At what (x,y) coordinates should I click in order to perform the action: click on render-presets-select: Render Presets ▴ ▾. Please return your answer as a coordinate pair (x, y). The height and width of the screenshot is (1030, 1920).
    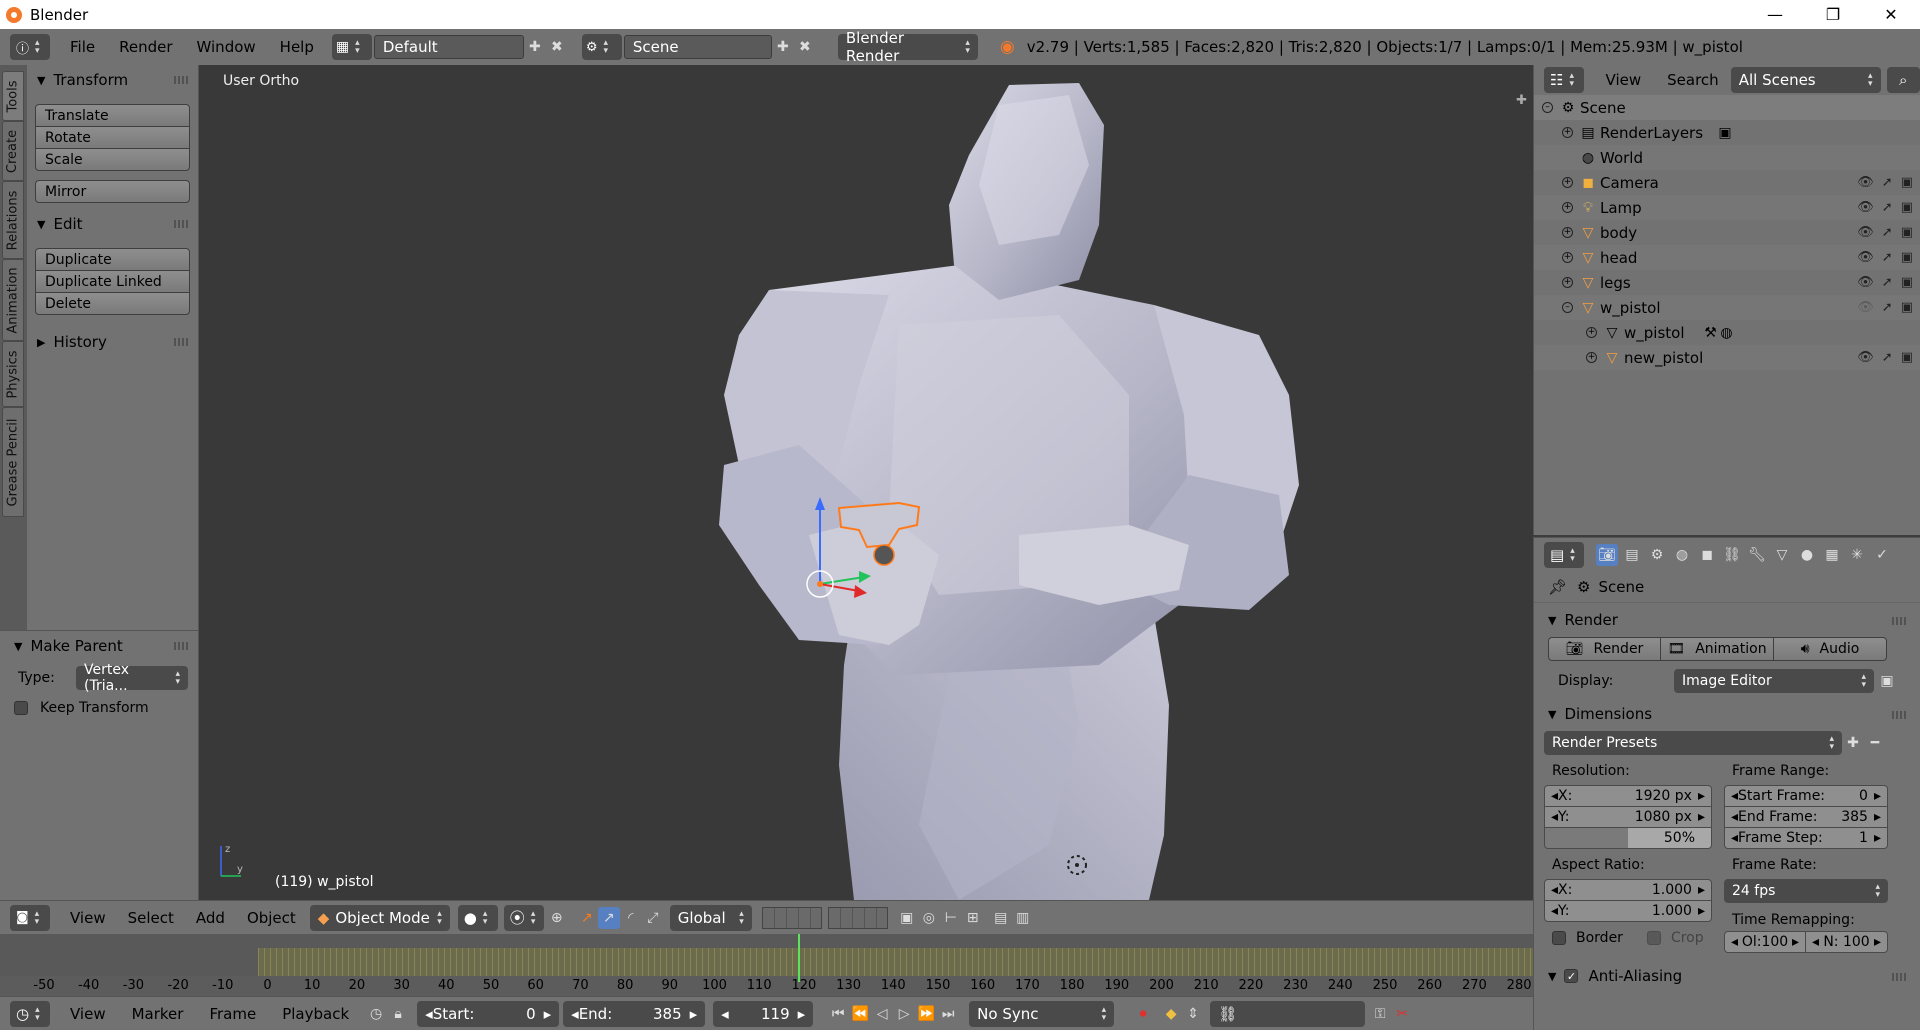
    Looking at the image, I should click on (1693, 743).